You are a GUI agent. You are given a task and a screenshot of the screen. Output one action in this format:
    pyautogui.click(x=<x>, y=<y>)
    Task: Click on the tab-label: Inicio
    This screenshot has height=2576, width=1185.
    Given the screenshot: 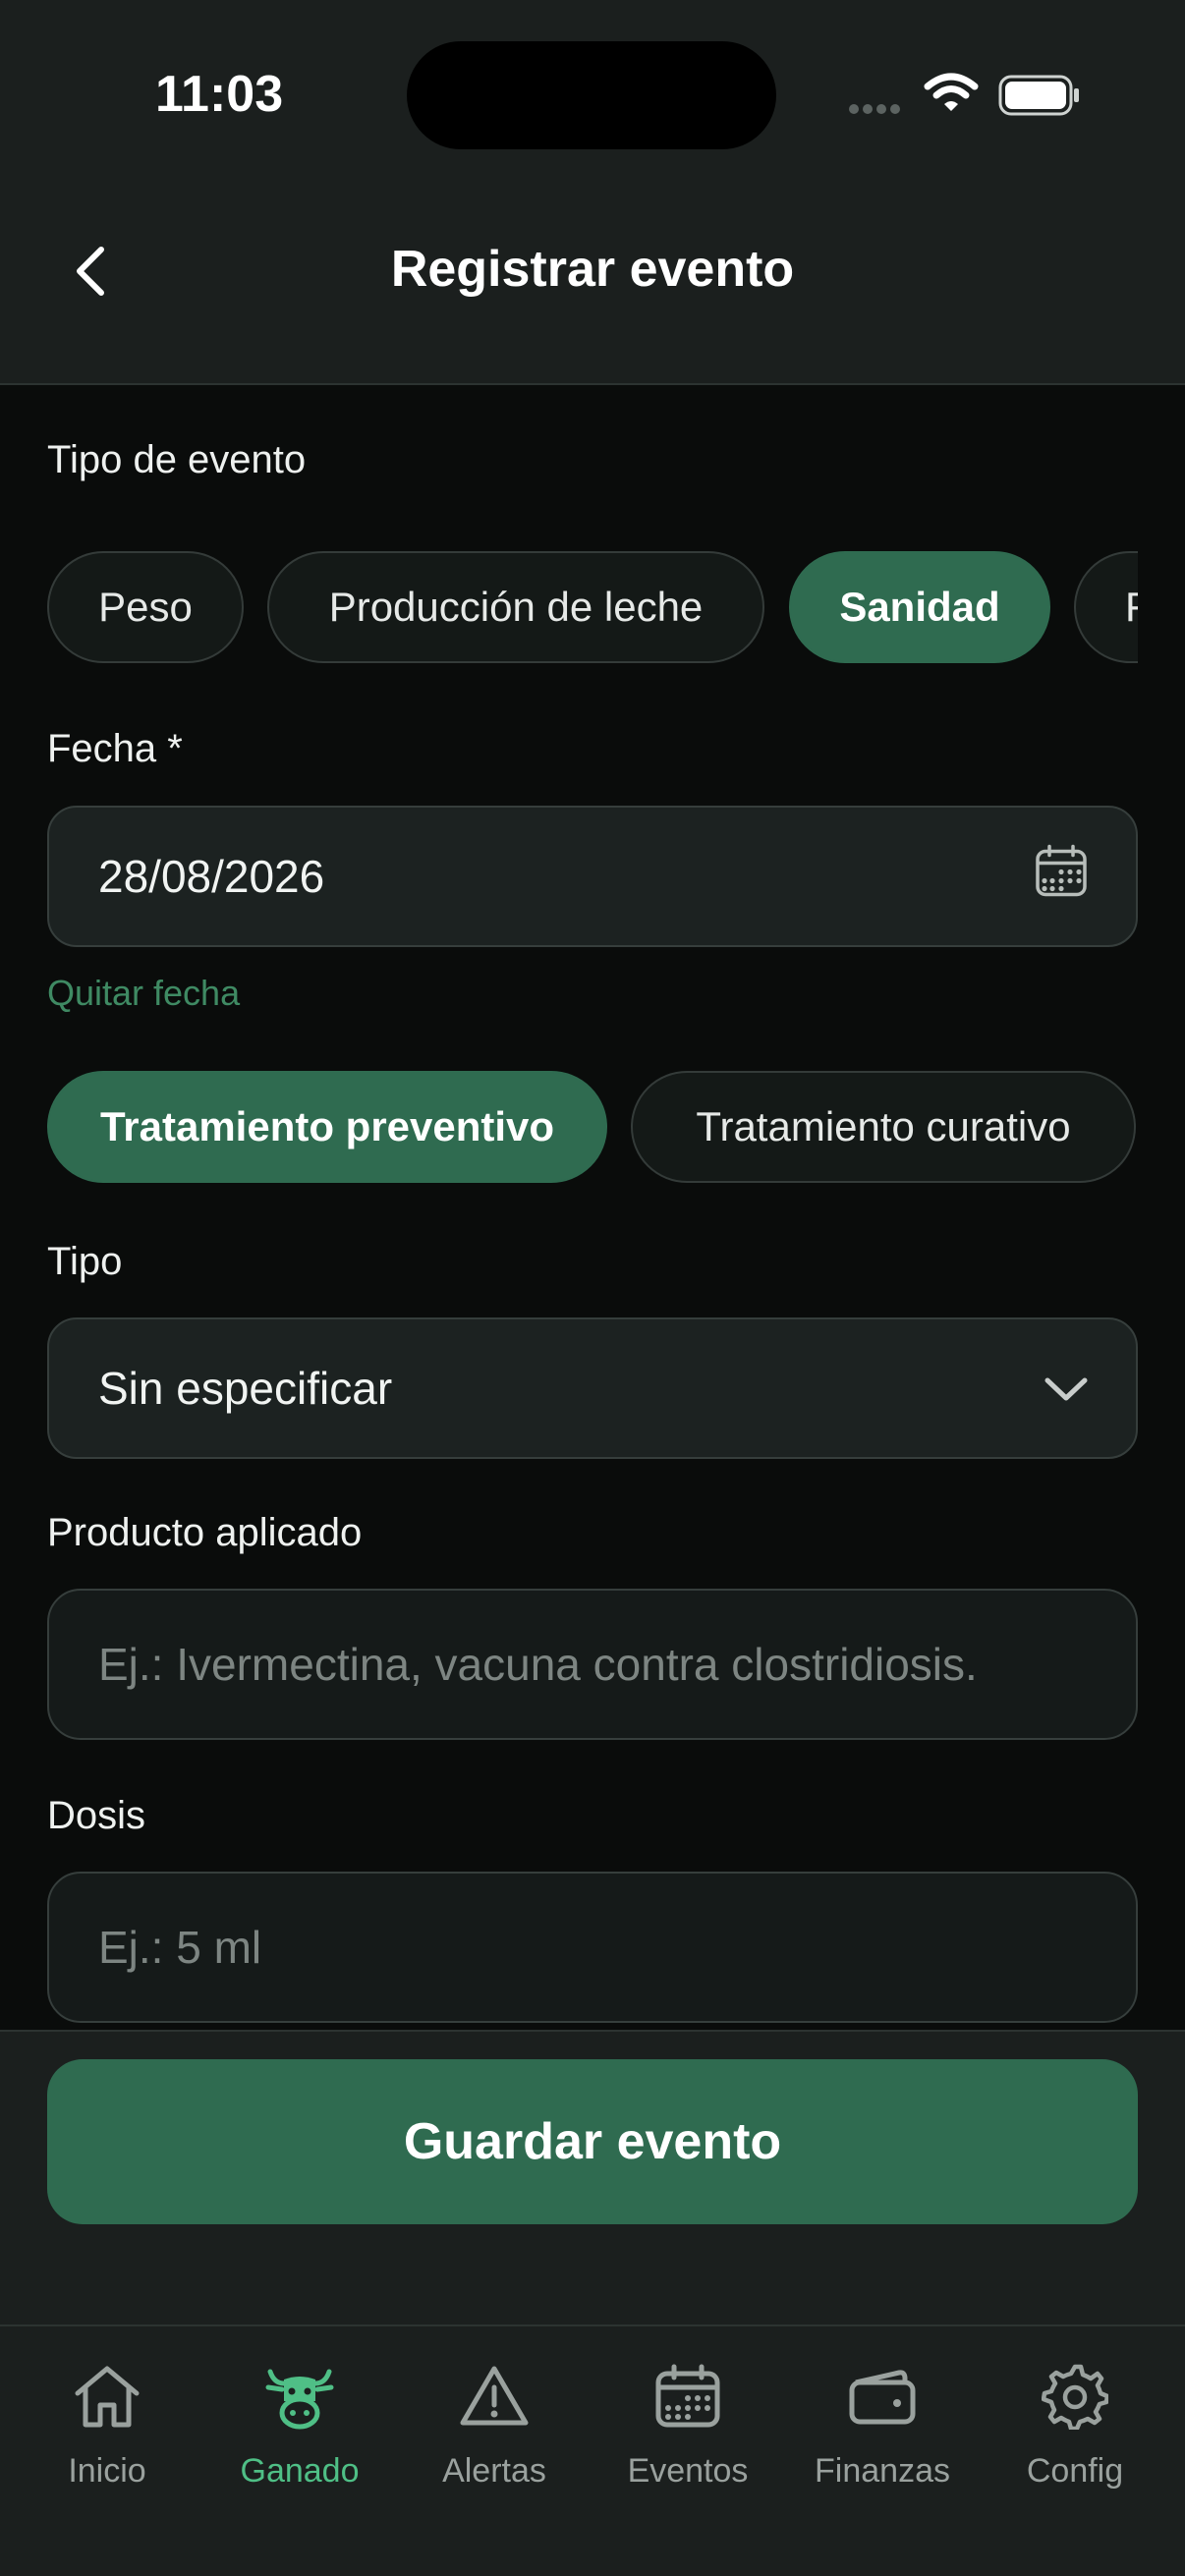 What is the action you would take?
    pyautogui.click(x=107, y=2471)
    